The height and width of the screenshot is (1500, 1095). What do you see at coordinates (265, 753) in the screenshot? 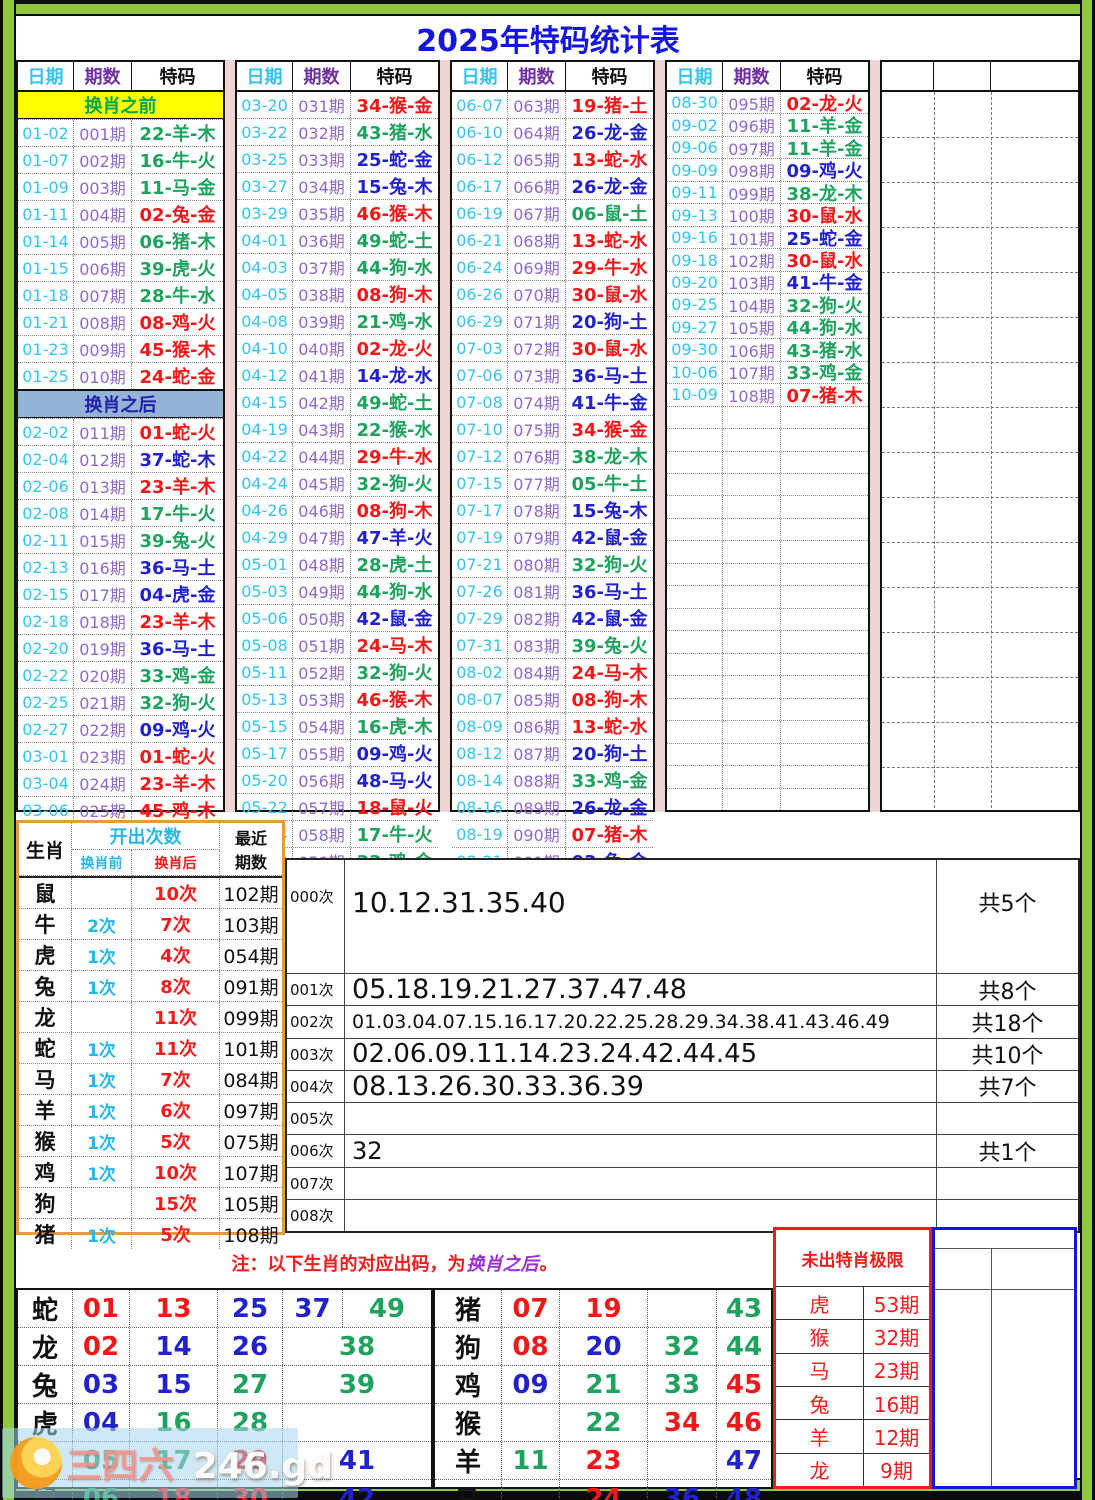
I see `draw-date: 05-17` at bounding box center [265, 753].